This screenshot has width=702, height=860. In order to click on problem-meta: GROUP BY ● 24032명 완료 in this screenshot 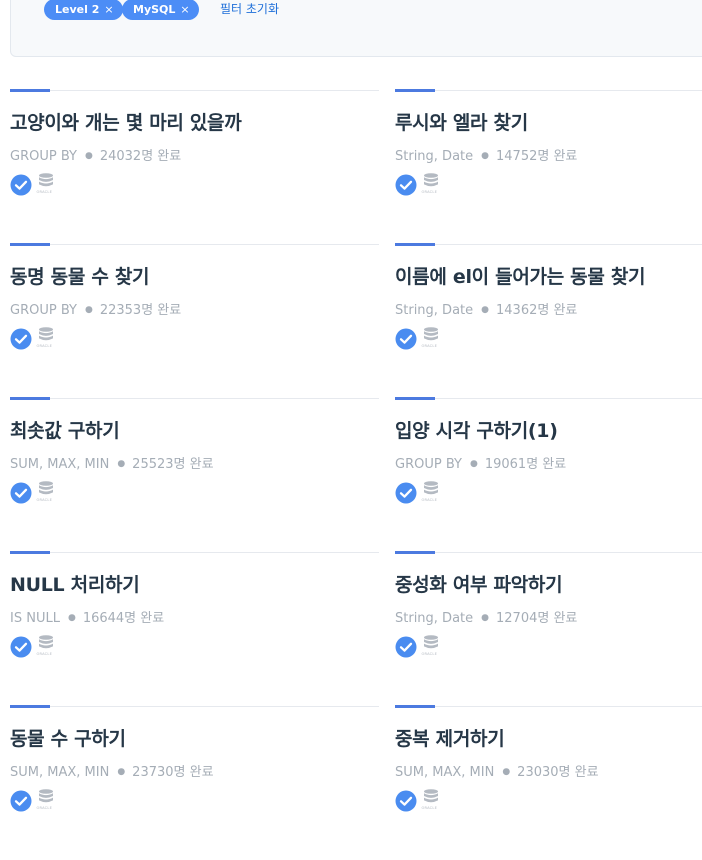, I will do `click(95, 154)`.